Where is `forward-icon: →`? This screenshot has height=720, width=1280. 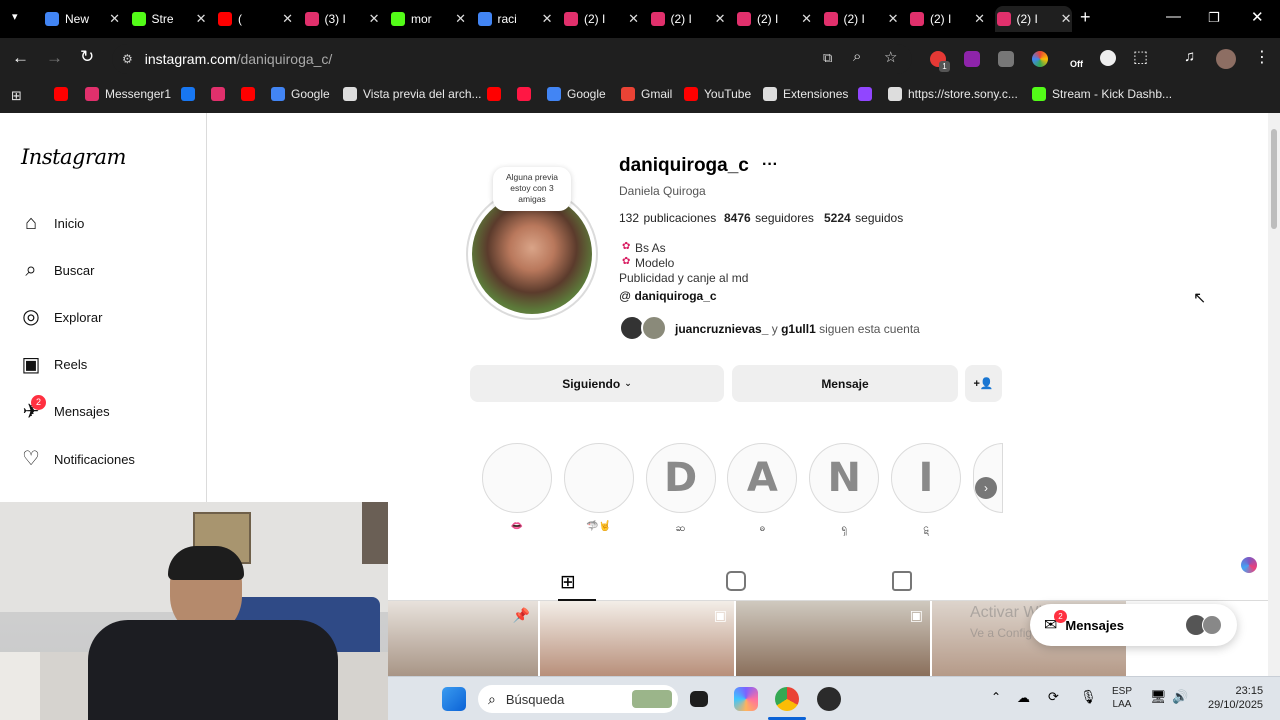
forward-icon: → is located at coordinates (54, 58).